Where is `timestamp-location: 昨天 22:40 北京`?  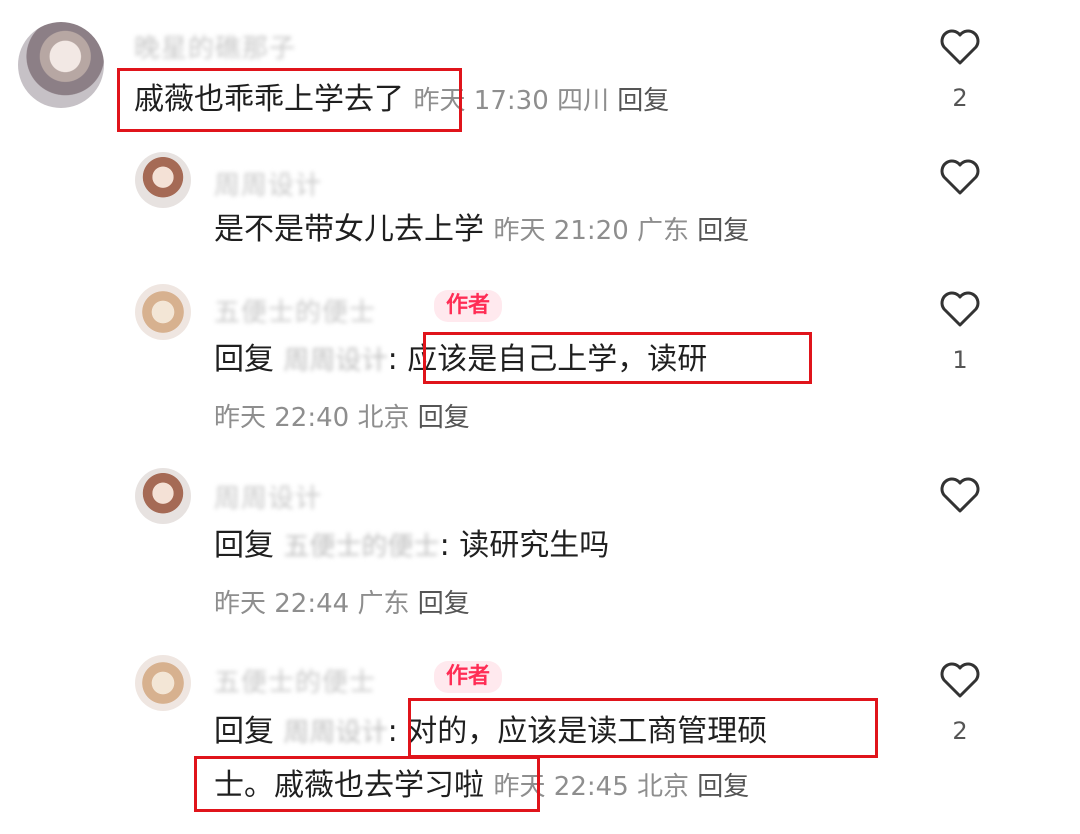
timestamp-location: 昨天 22:40 北京 is located at coordinates (312, 418).